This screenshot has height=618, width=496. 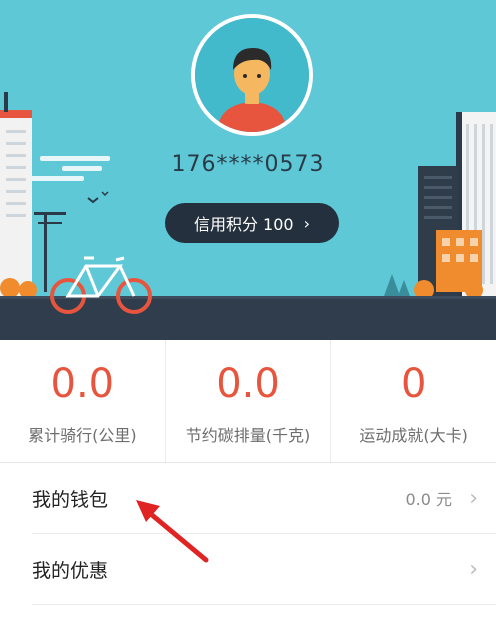 I want to click on user-avatar, so click(x=252, y=75).